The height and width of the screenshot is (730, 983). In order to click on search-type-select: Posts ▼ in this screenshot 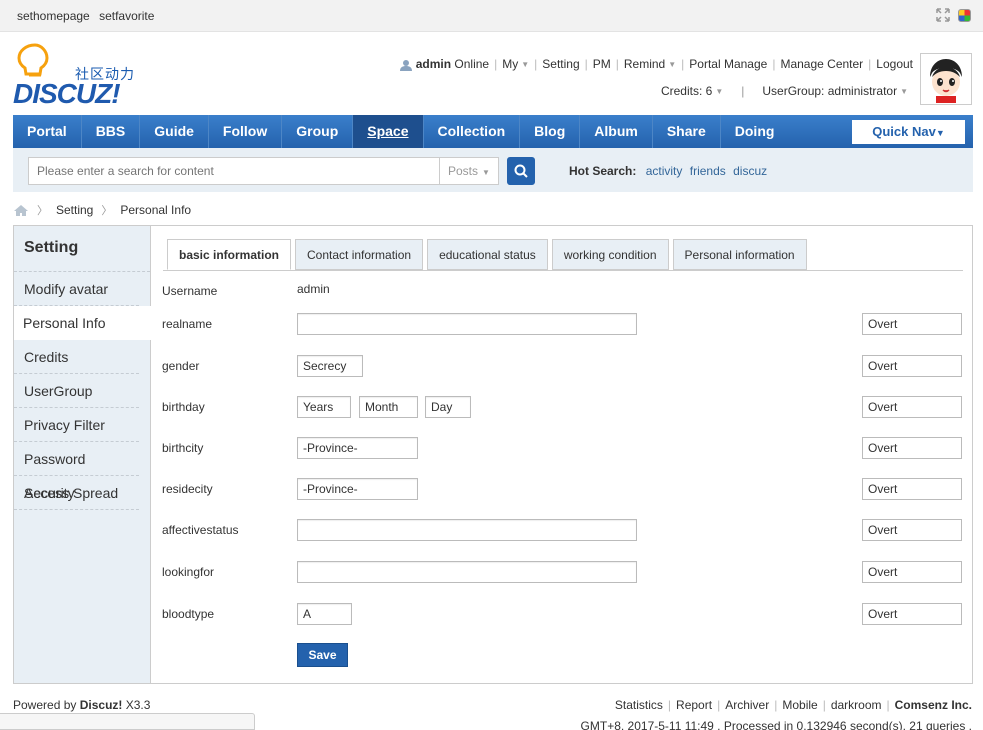, I will do `click(469, 171)`.